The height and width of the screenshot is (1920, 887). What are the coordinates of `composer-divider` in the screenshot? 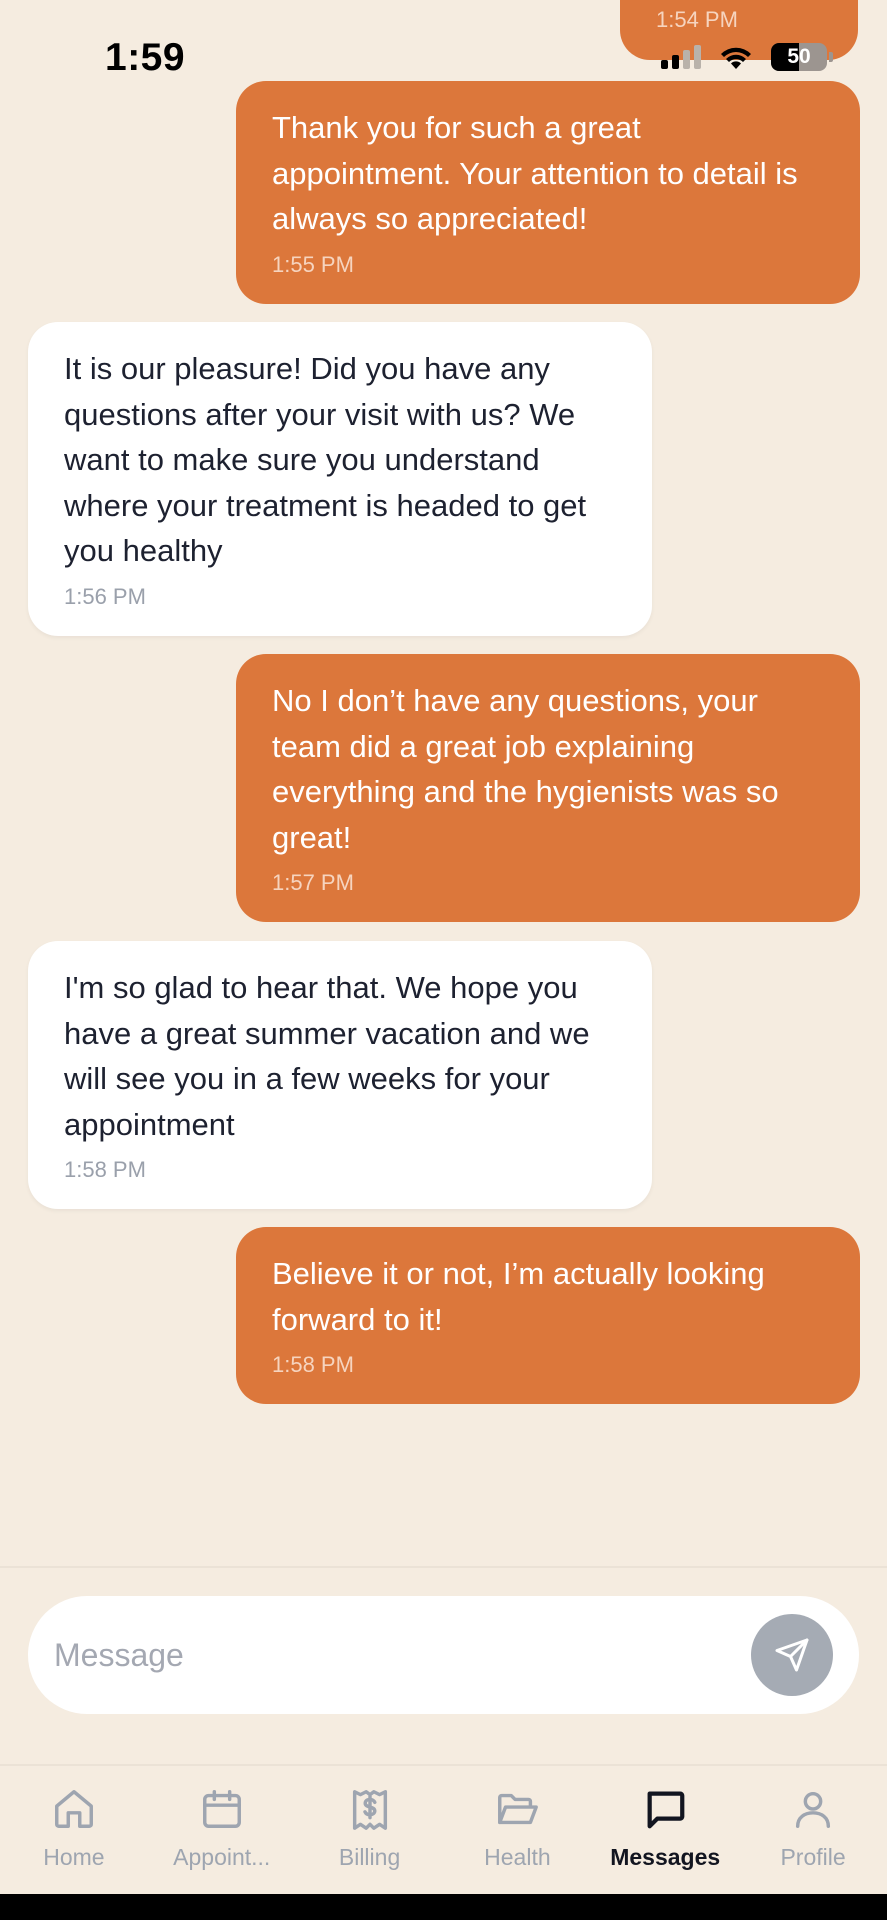 It's located at (443, 1567).